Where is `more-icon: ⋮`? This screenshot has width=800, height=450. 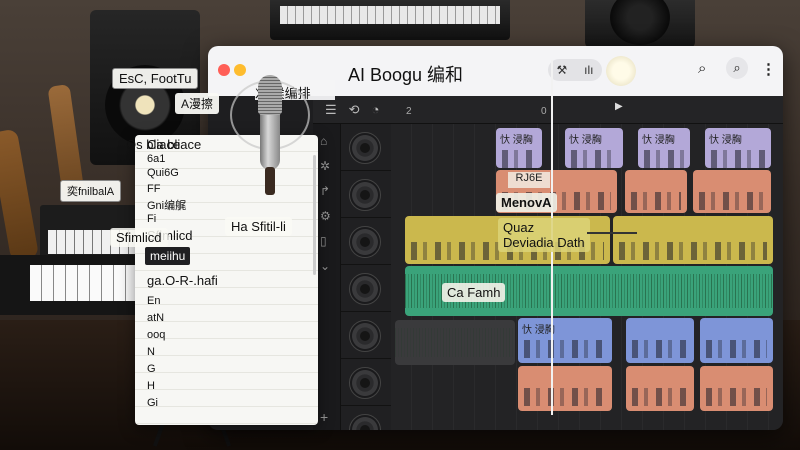
more-icon: ⋮ is located at coordinates (768, 69).